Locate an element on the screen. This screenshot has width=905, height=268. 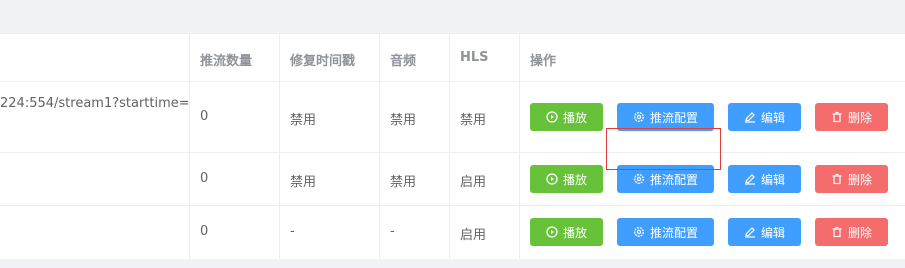
page-background is located at coordinates (452, 263).